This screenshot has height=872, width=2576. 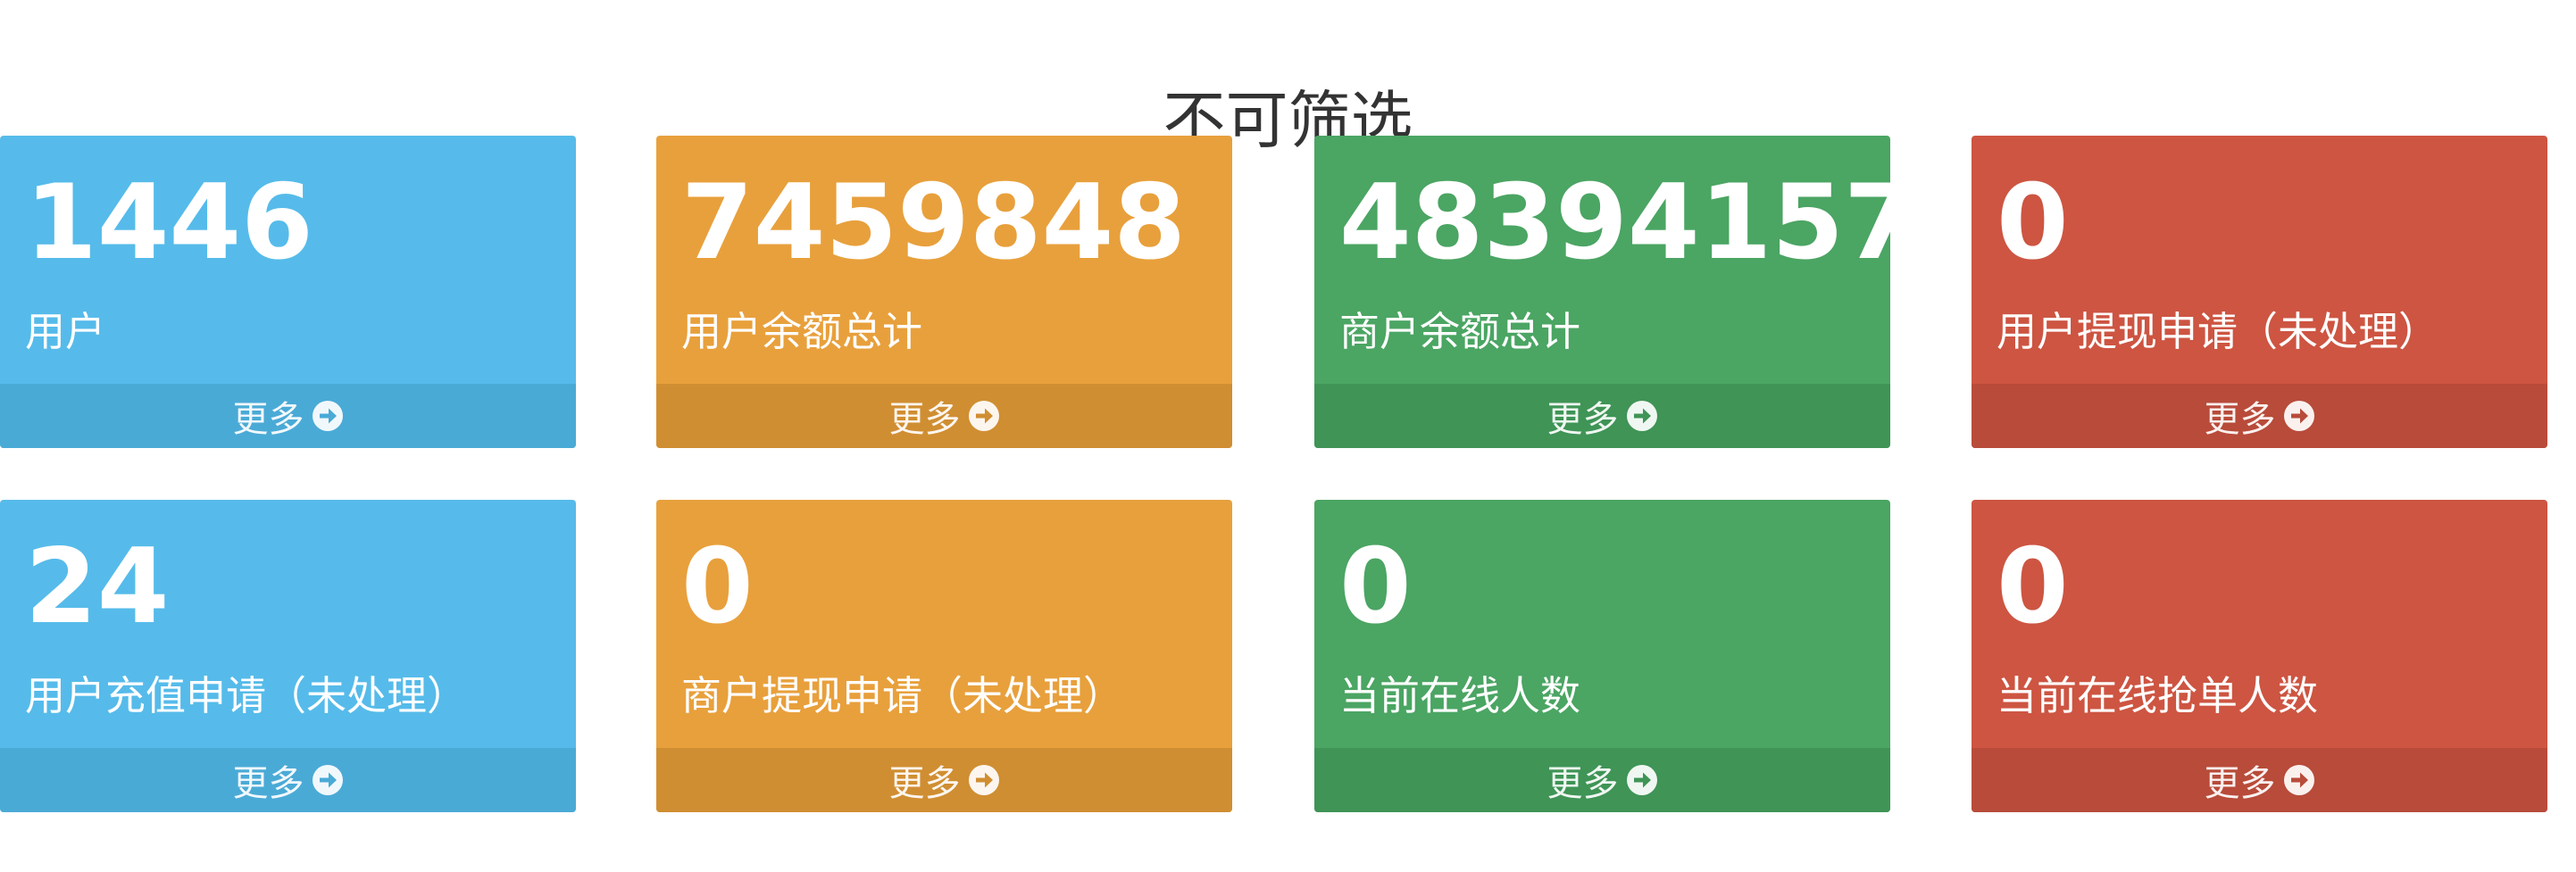 I want to click on stat-label: 用户充值申请（未处理）, so click(x=246, y=695).